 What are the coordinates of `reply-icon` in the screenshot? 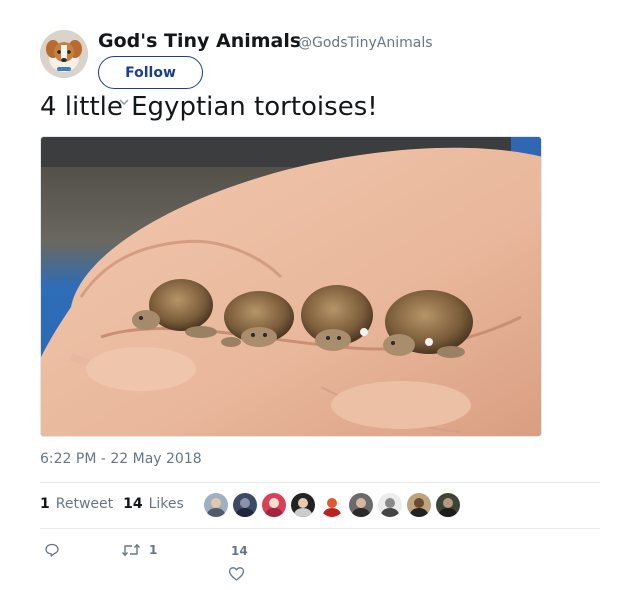 It's located at (52, 550).